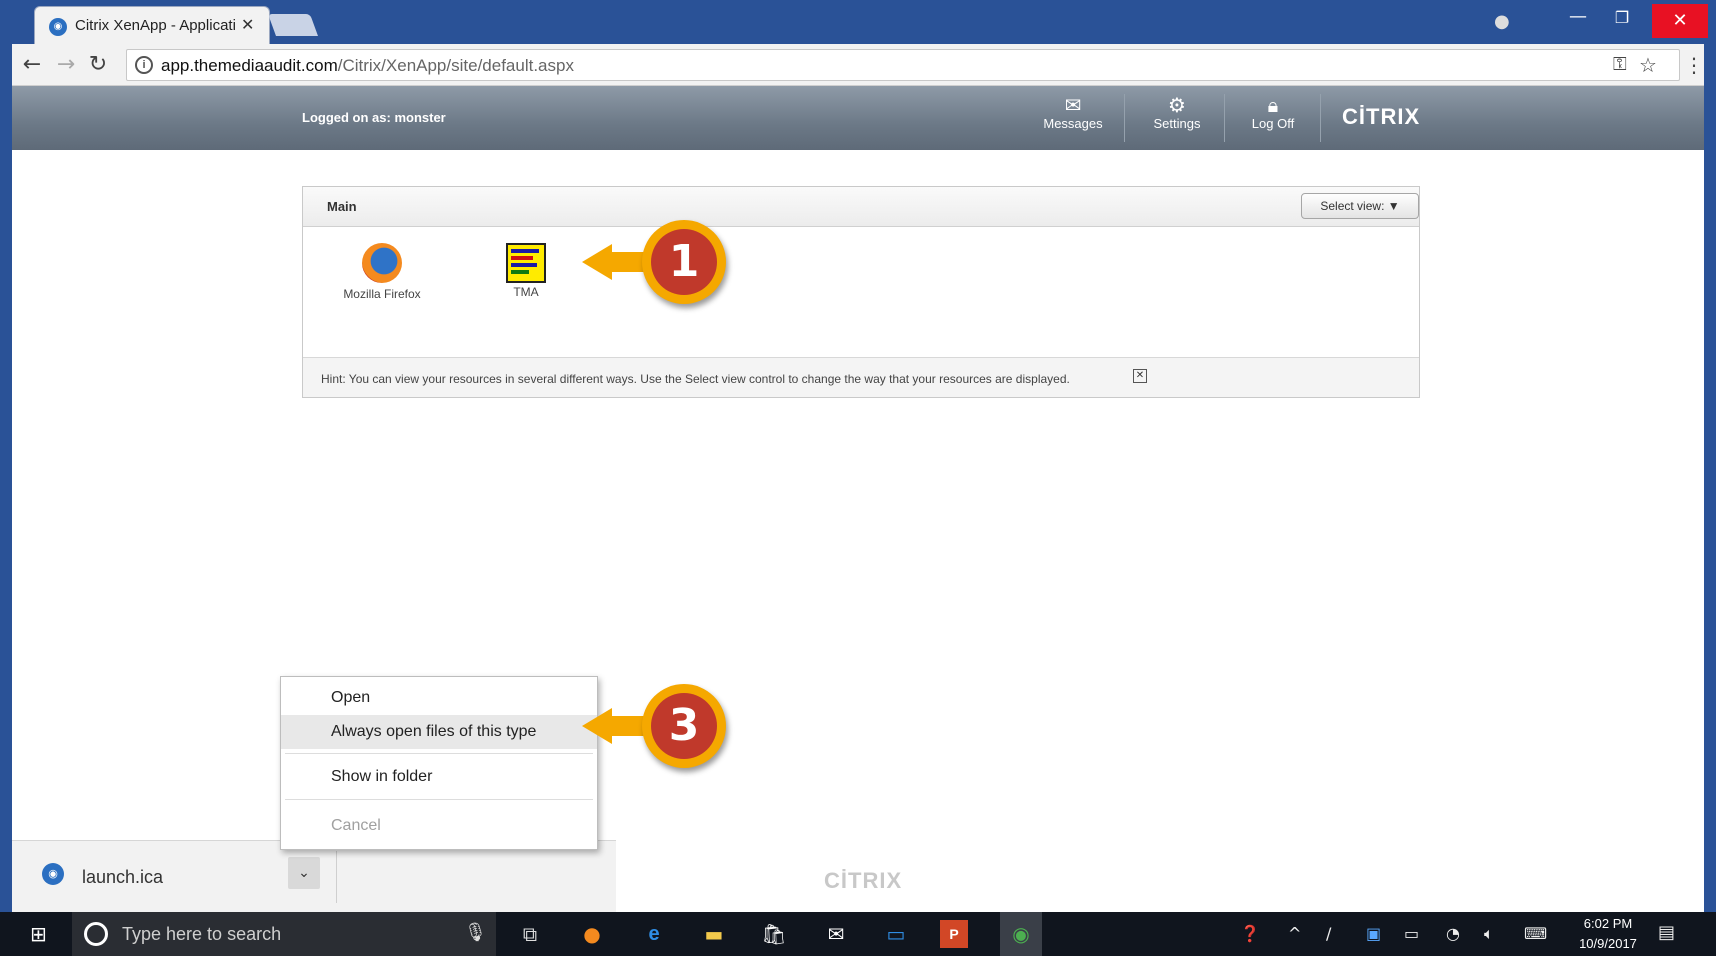 The image size is (1716, 956). Describe the element at coordinates (202, 934) in the screenshot. I see `search-placeholder: Type here to search` at that location.